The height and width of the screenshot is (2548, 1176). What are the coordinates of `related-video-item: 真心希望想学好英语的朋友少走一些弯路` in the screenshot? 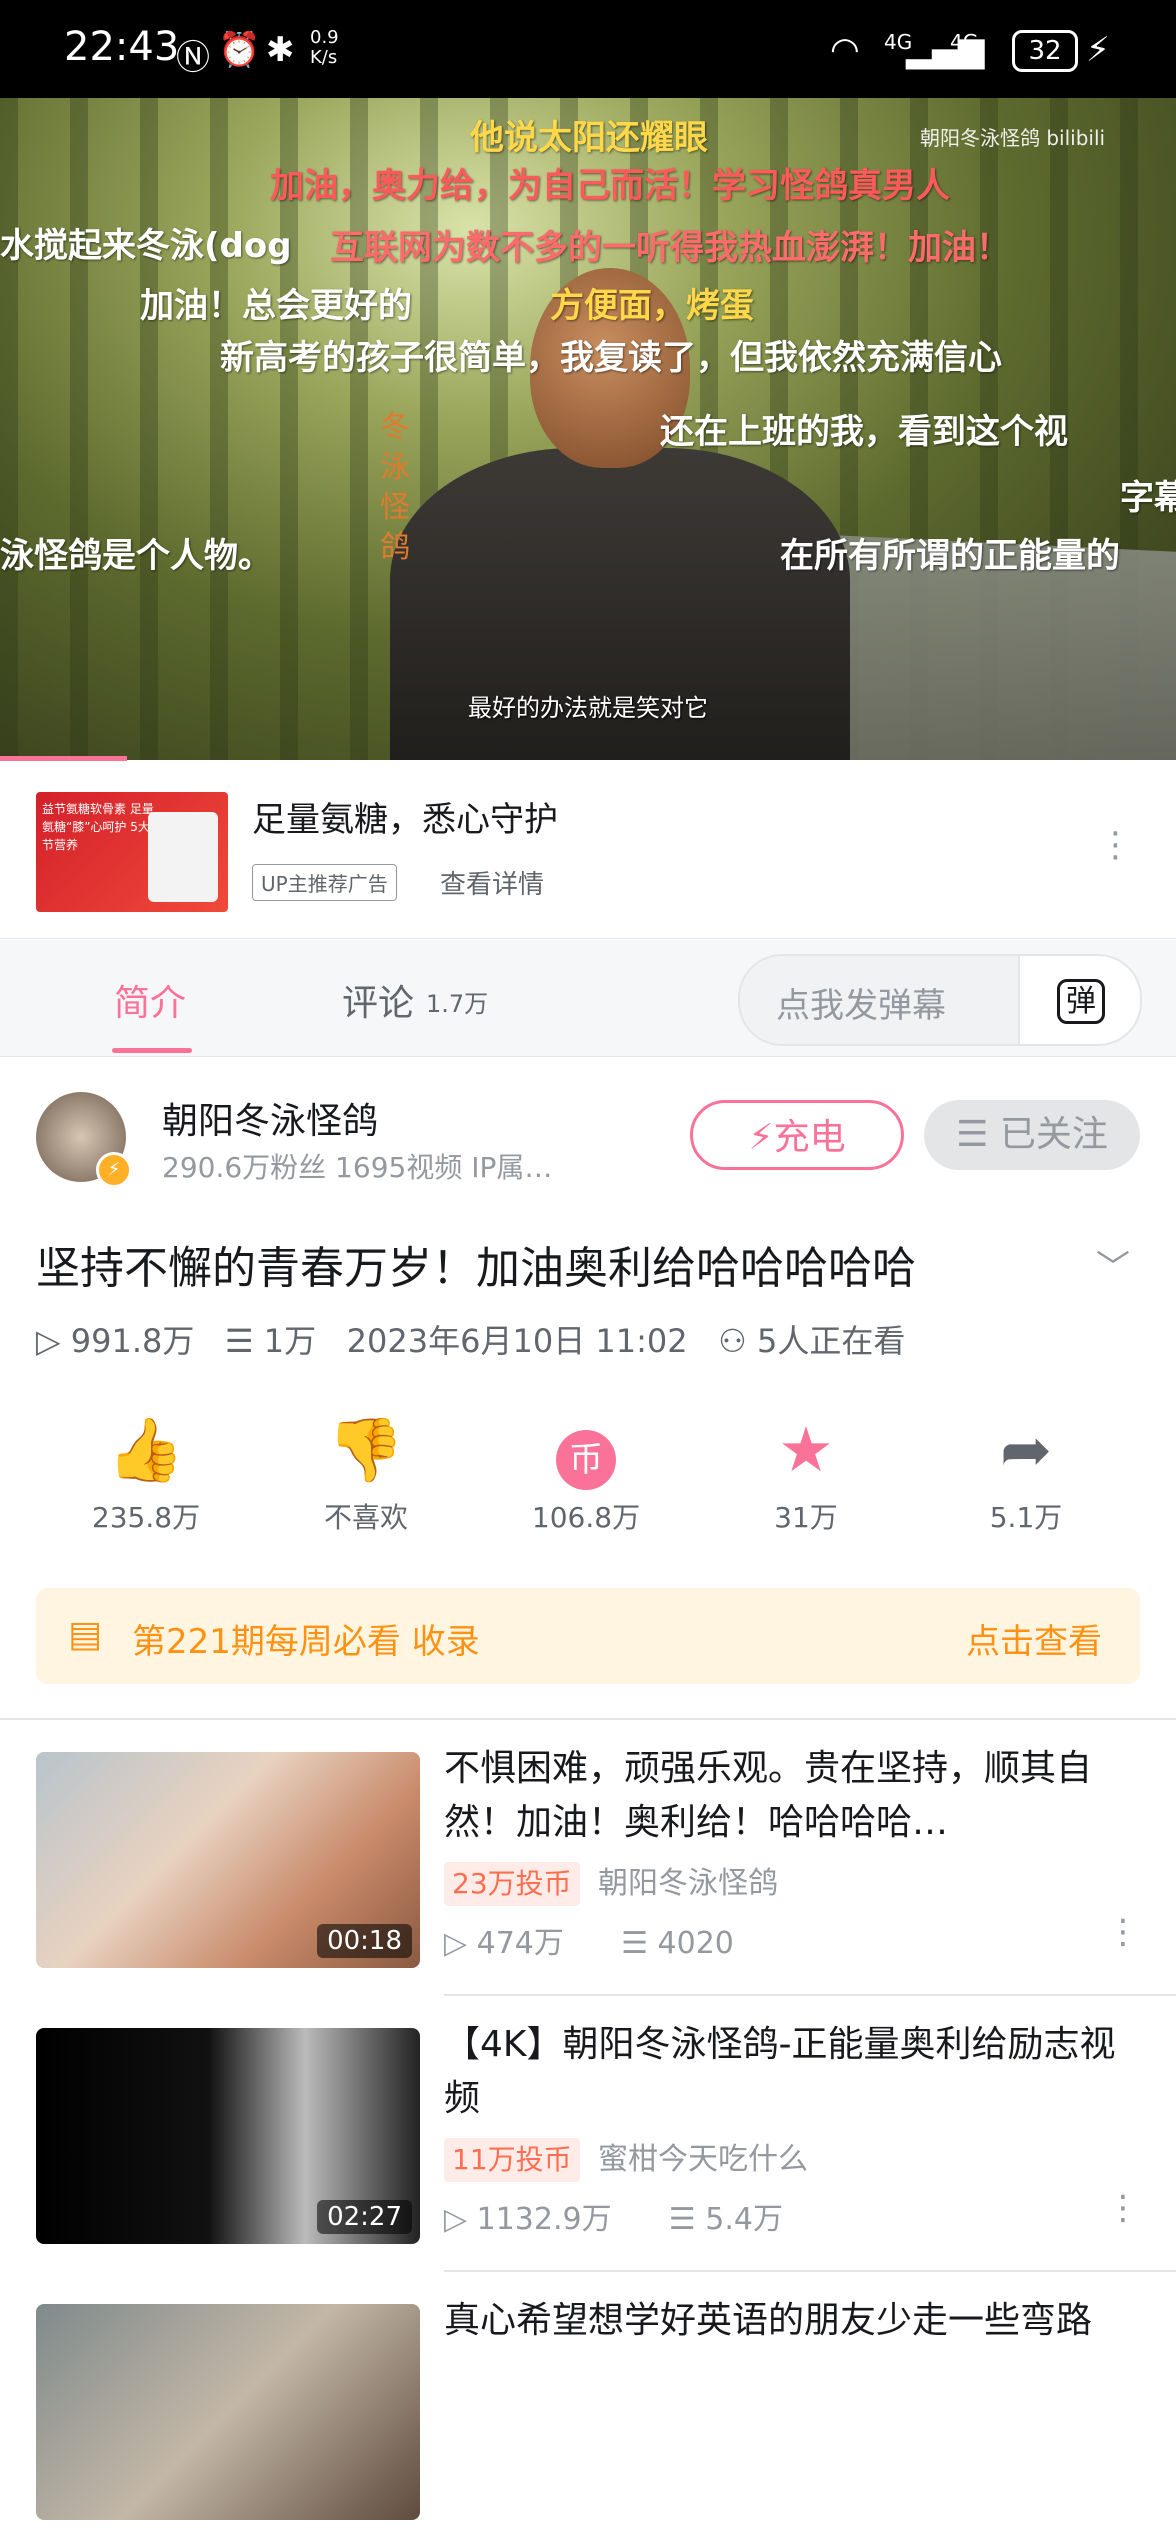 It's located at (588, 2410).